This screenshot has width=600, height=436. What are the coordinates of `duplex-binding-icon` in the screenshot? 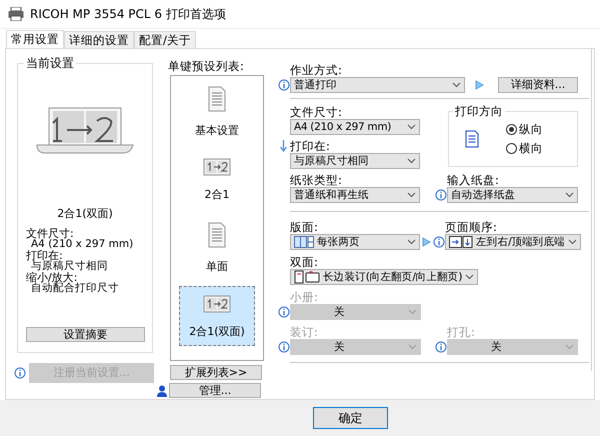 It's located at (307, 277).